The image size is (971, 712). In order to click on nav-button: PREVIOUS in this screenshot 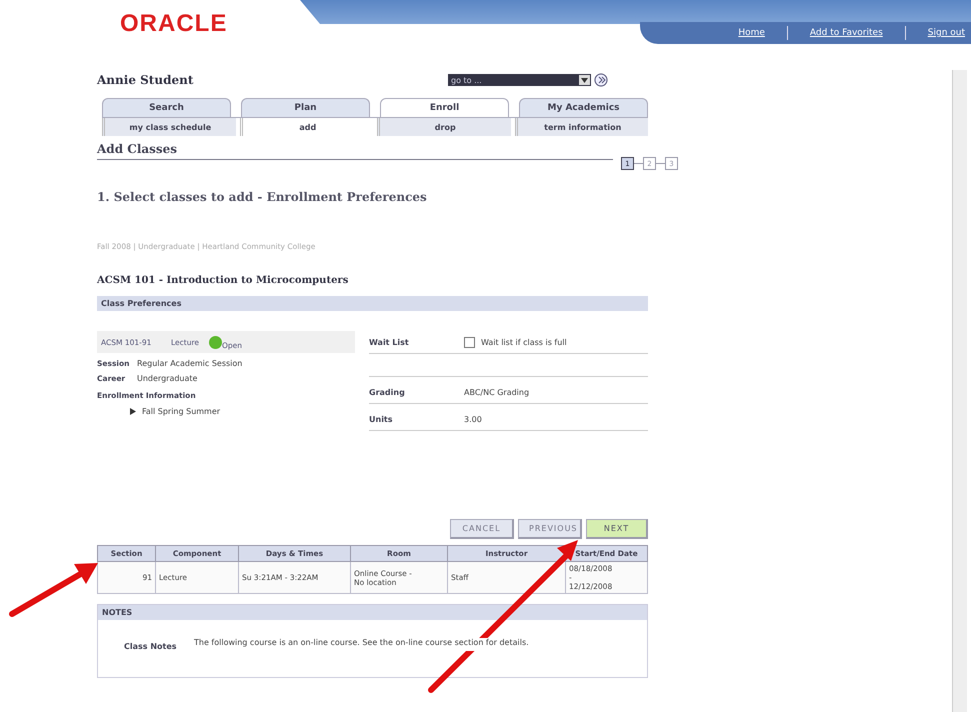, I will do `click(550, 529)`.